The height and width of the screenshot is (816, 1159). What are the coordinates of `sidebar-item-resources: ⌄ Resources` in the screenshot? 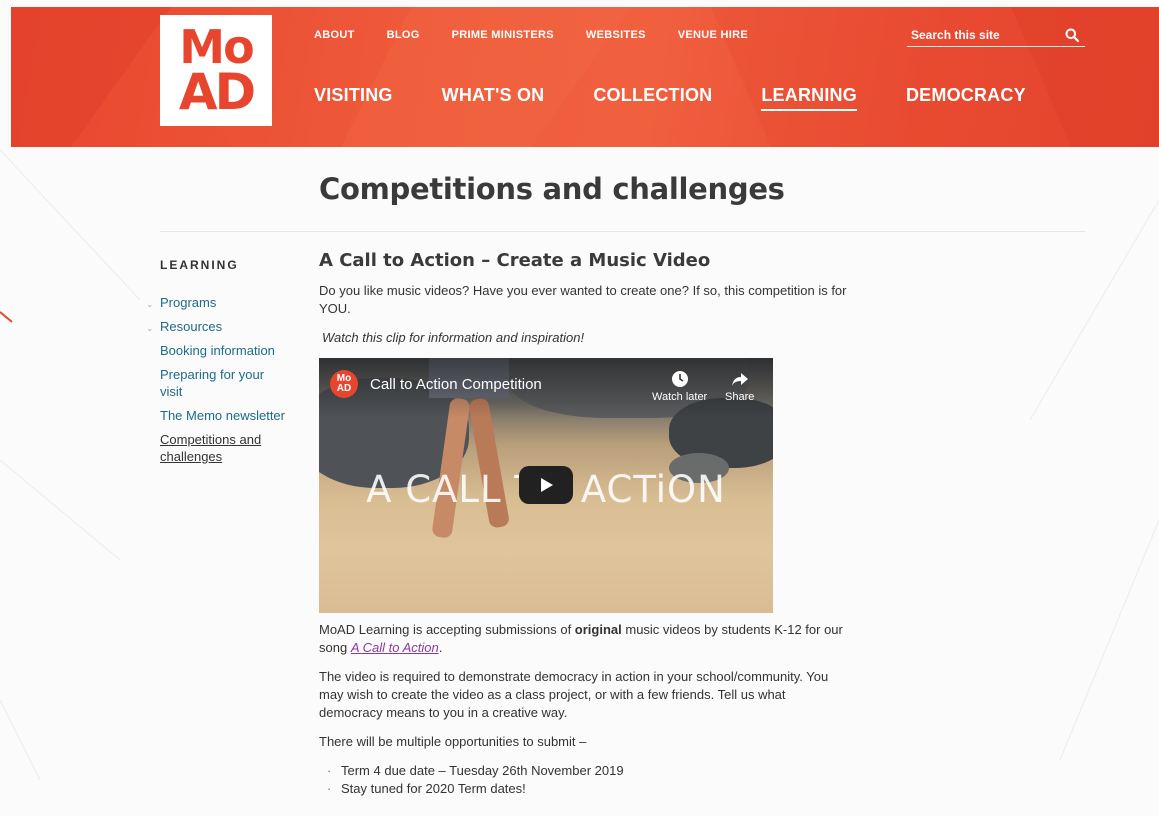 It's located at (216, 326).